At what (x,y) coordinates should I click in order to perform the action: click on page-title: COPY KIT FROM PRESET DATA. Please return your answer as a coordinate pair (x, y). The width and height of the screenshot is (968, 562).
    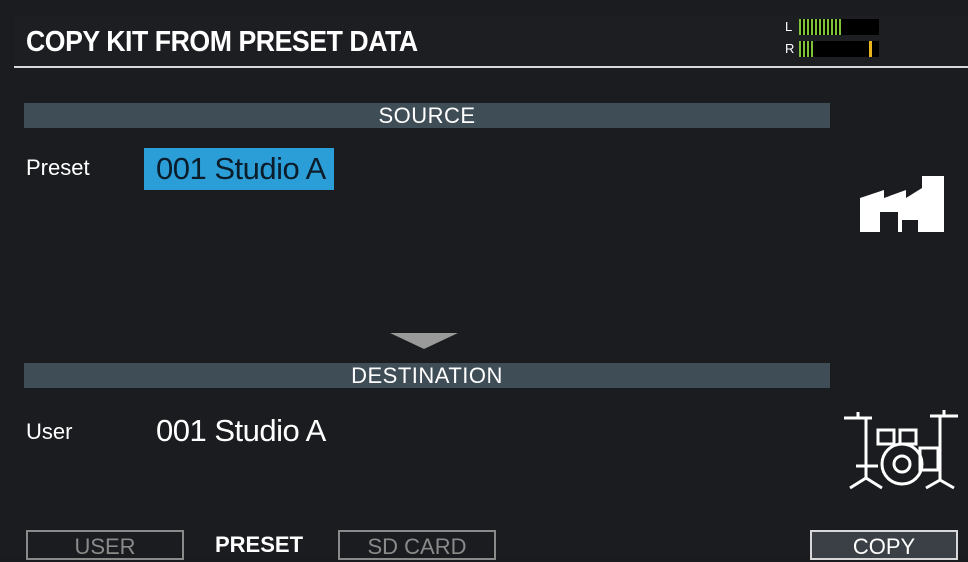
    Looking at the image, I should click on (222, 42).